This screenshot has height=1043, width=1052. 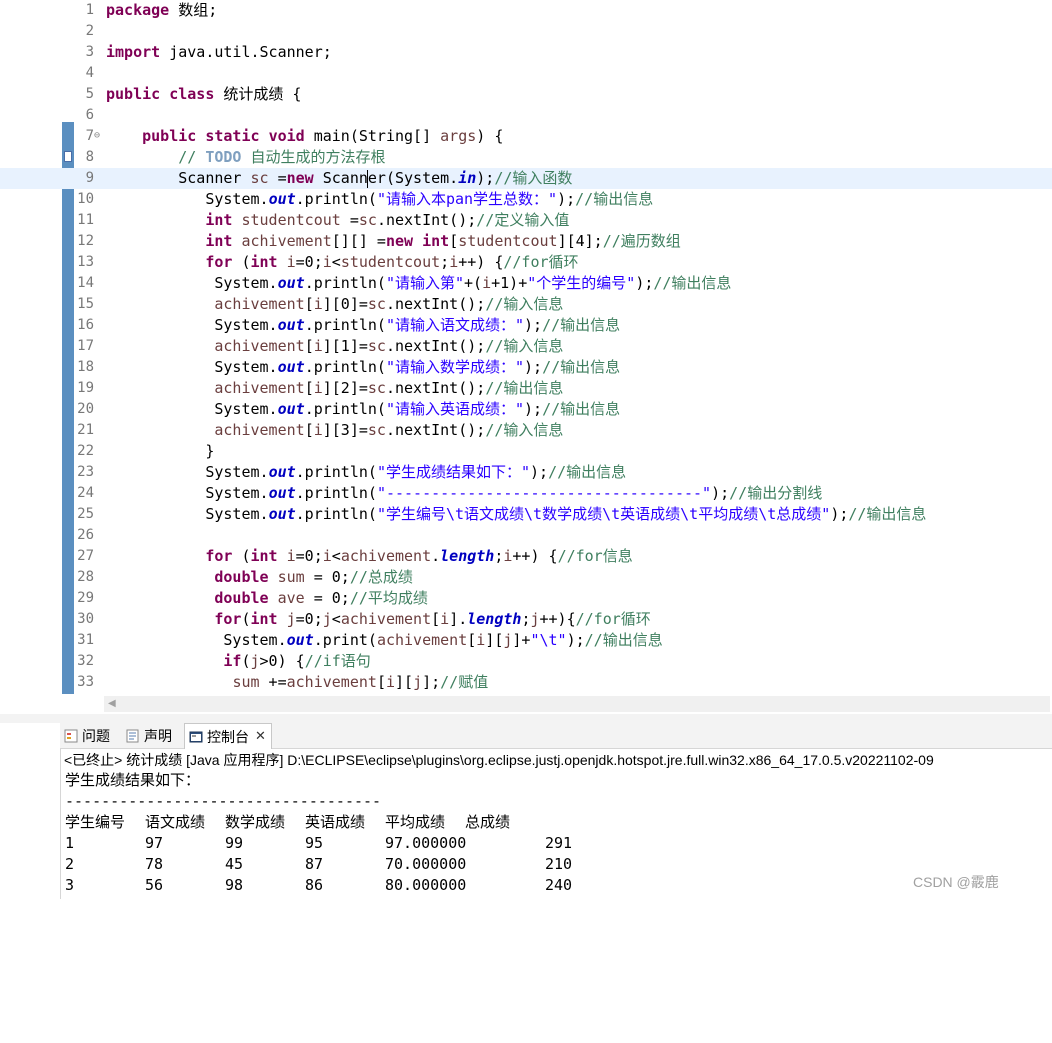 I want to click on code-text: sum +=achivement[i][j];//赋值, so click(x=297, y=682).